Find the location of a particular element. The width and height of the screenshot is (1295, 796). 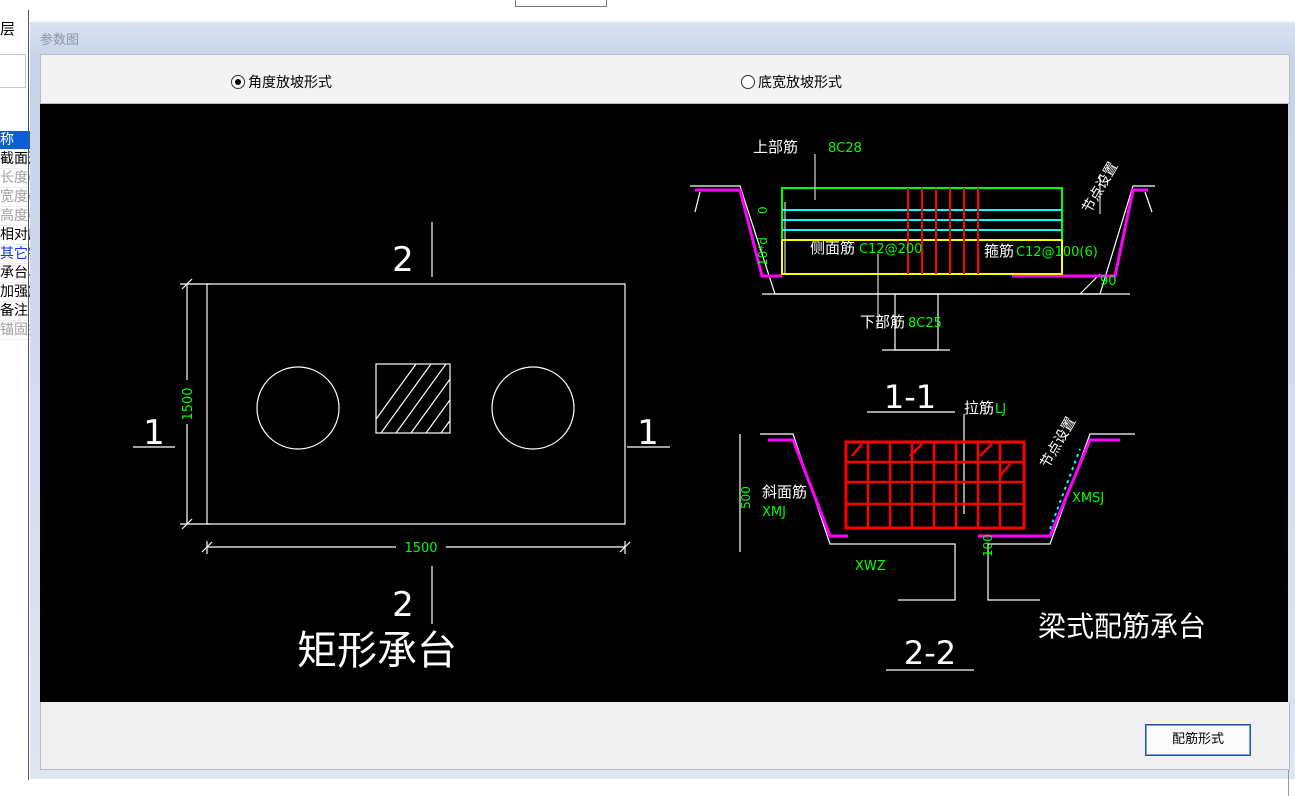

slope-rebar-label: 斜面筋 is located at coordinates (784, 492).